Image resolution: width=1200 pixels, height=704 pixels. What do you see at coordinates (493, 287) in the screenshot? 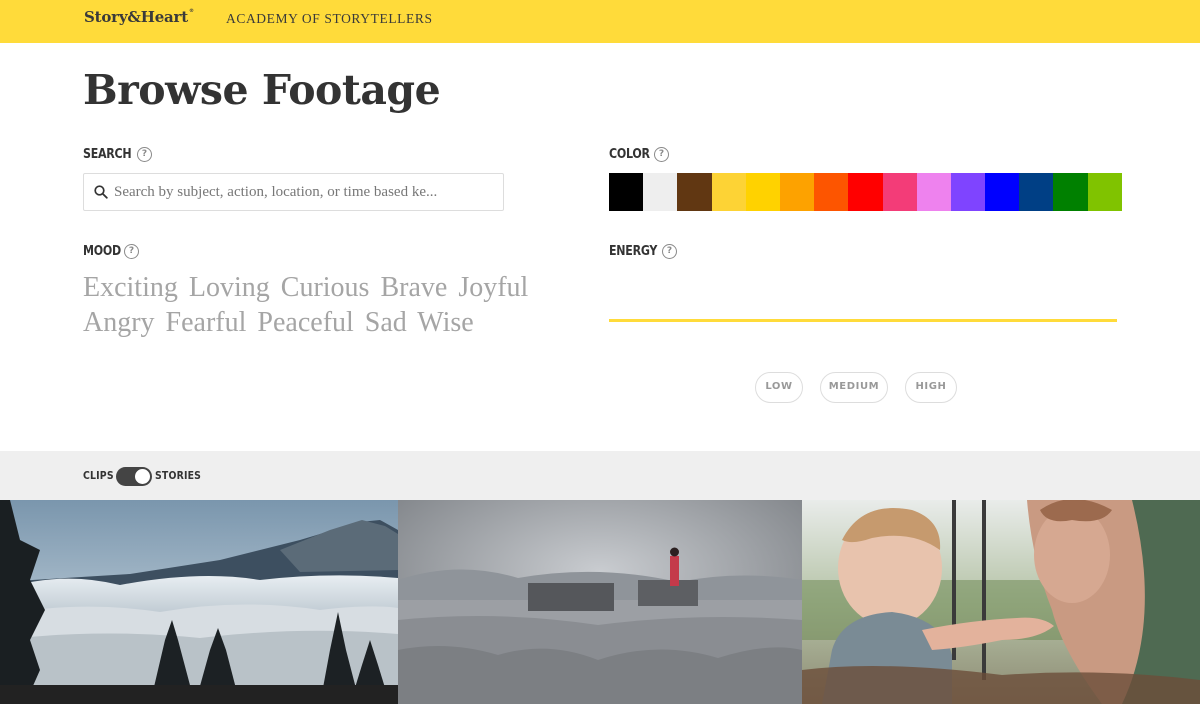
I see `mood-option: Joyful` at bounding box center [493, 287].